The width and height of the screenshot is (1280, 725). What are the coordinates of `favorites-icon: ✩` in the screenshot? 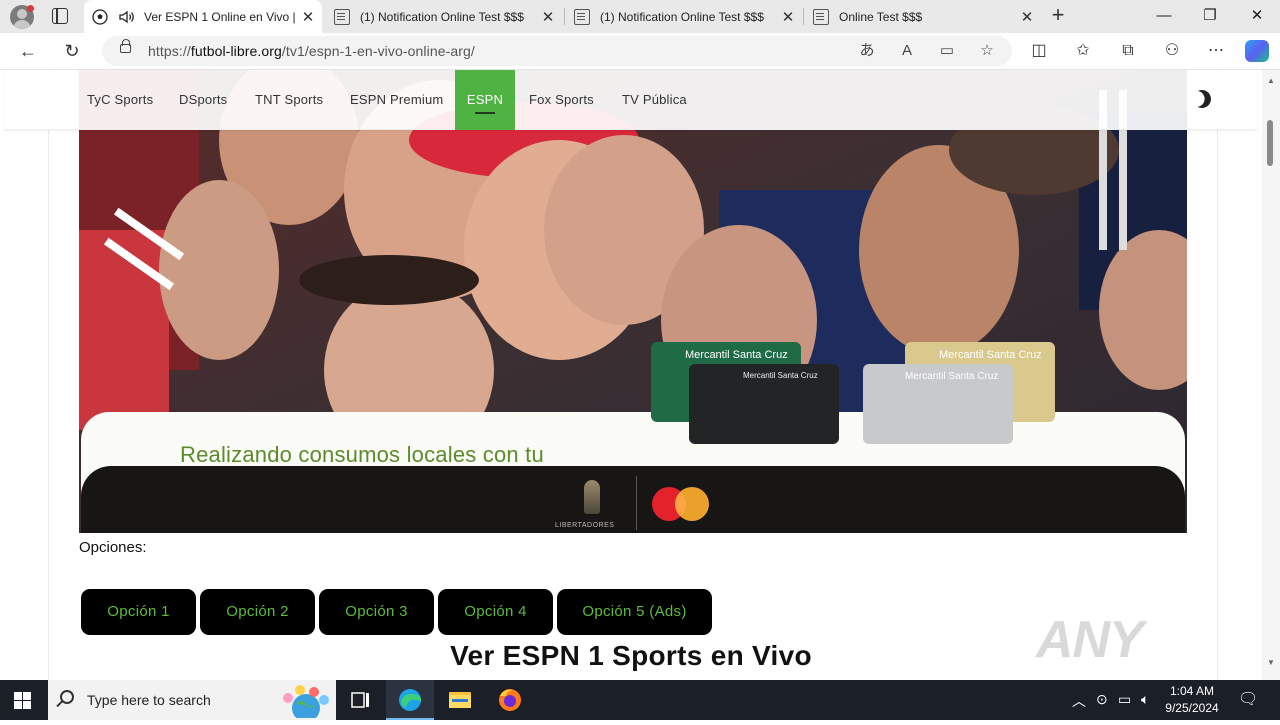 It's located at (1083, 51).